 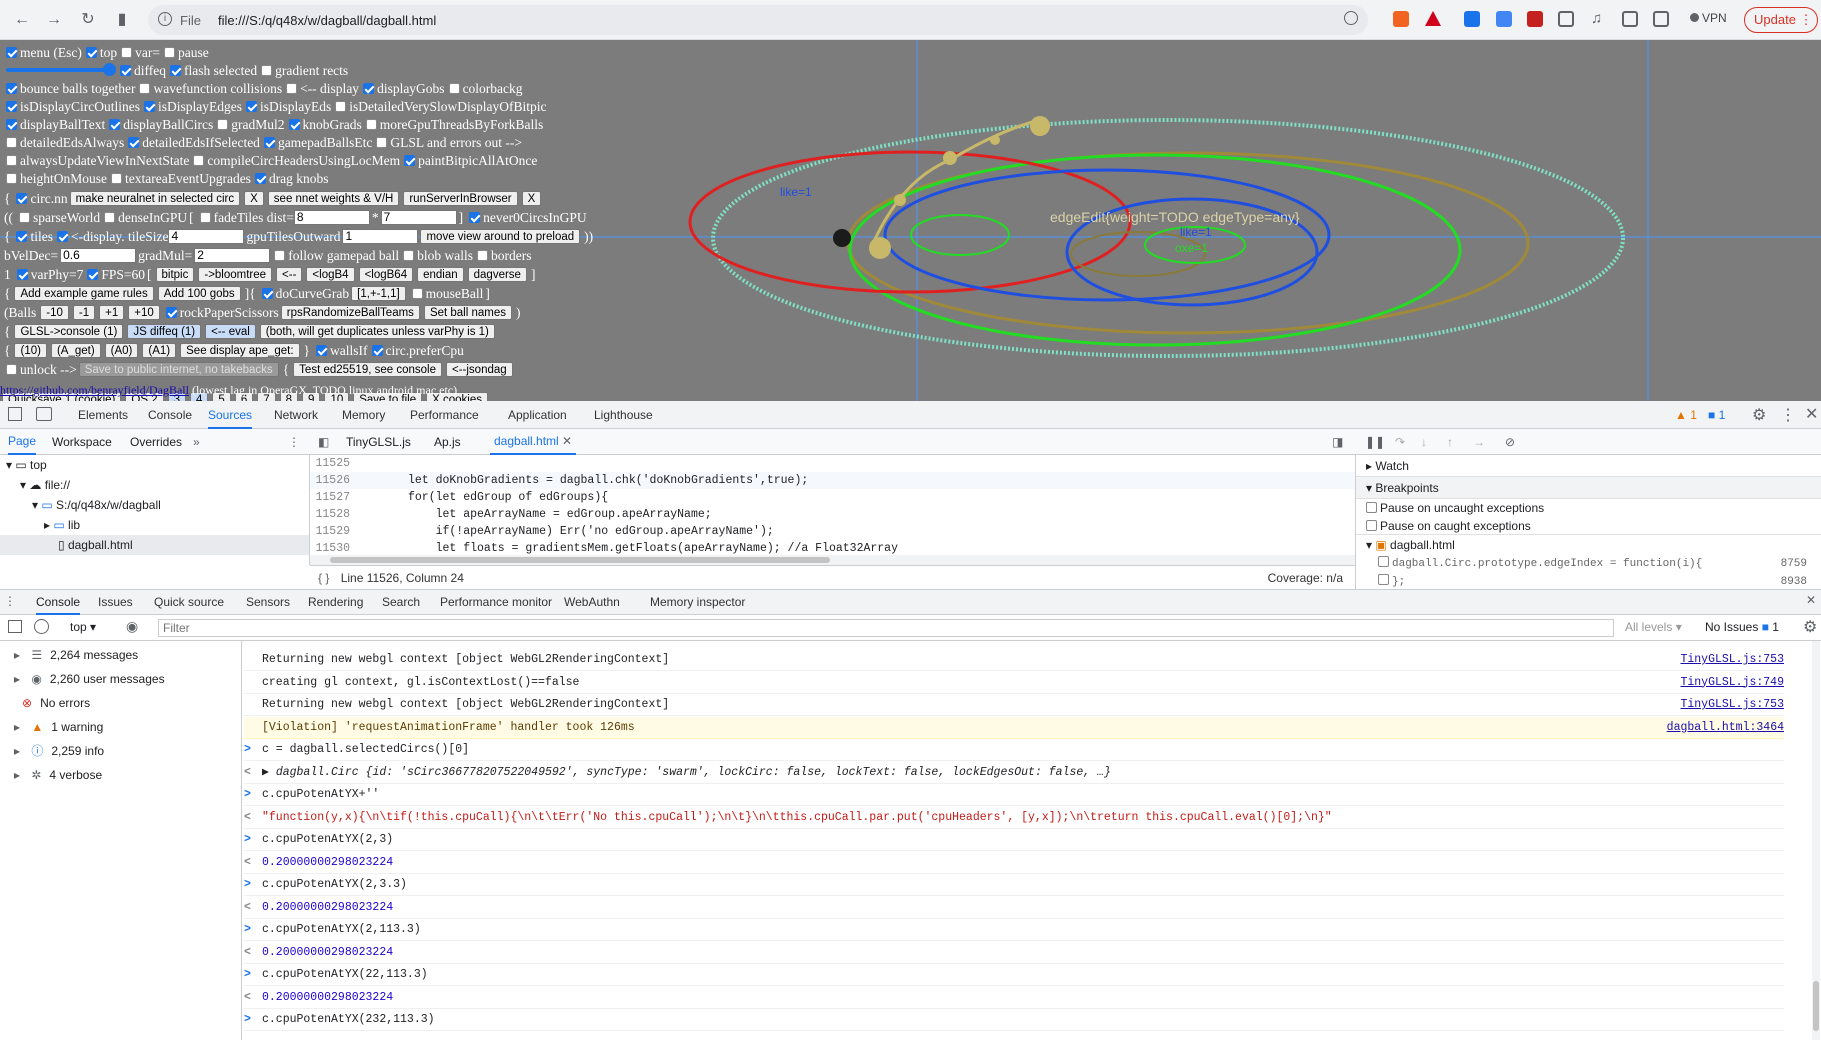 I want to click on option-wavefunction-collisions: wavefunction collisions, so click(x=208, y=88).